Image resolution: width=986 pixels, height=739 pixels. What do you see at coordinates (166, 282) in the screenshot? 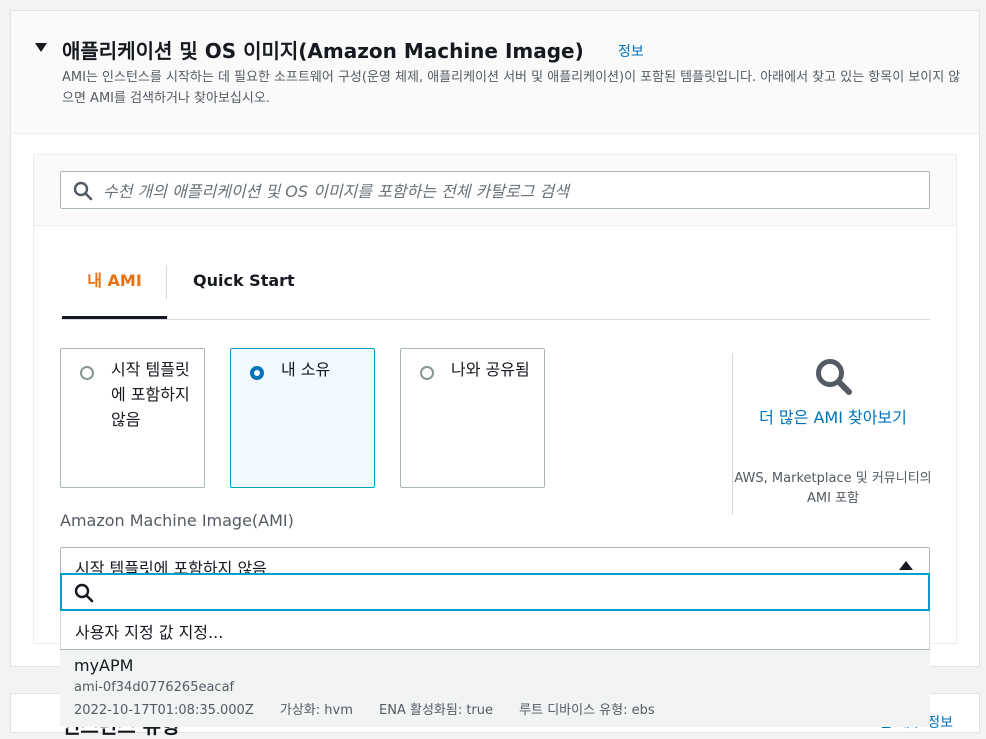
I see `tab-divider` at bounding box center [166, 282].